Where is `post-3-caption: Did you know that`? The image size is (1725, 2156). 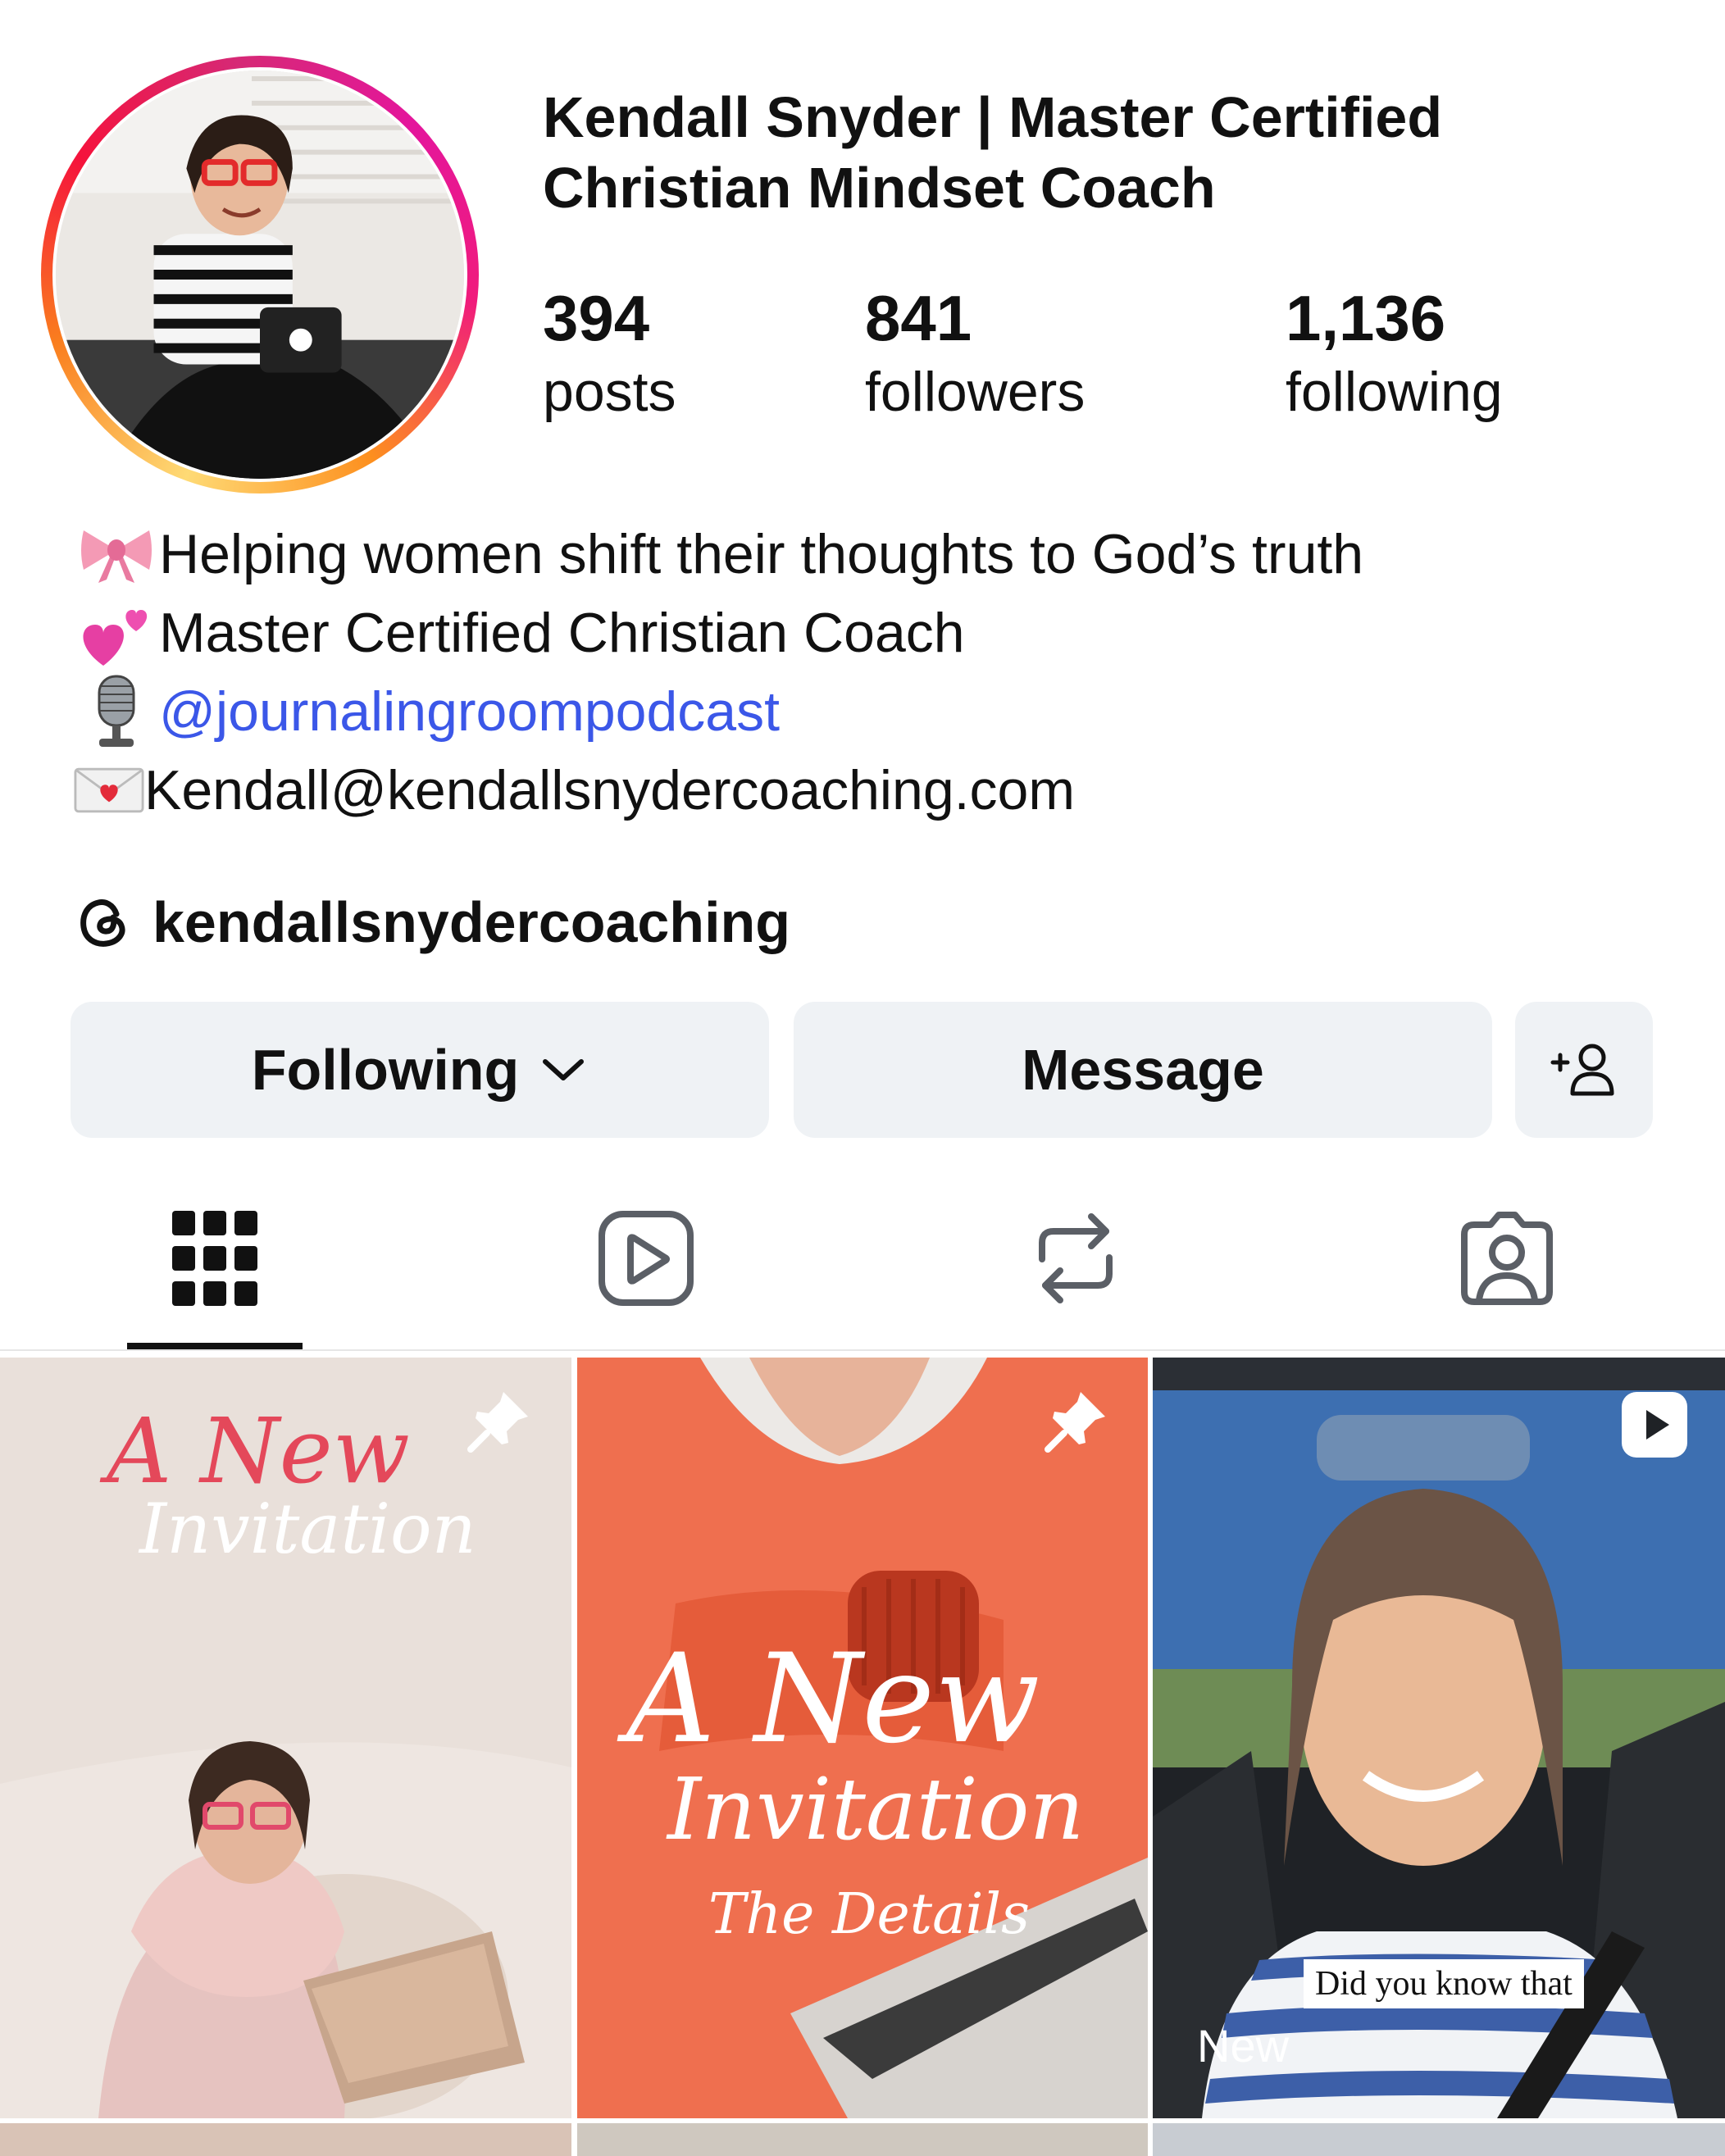
post-3-caption: Did you know that is located at coordinates (1444, 1983).